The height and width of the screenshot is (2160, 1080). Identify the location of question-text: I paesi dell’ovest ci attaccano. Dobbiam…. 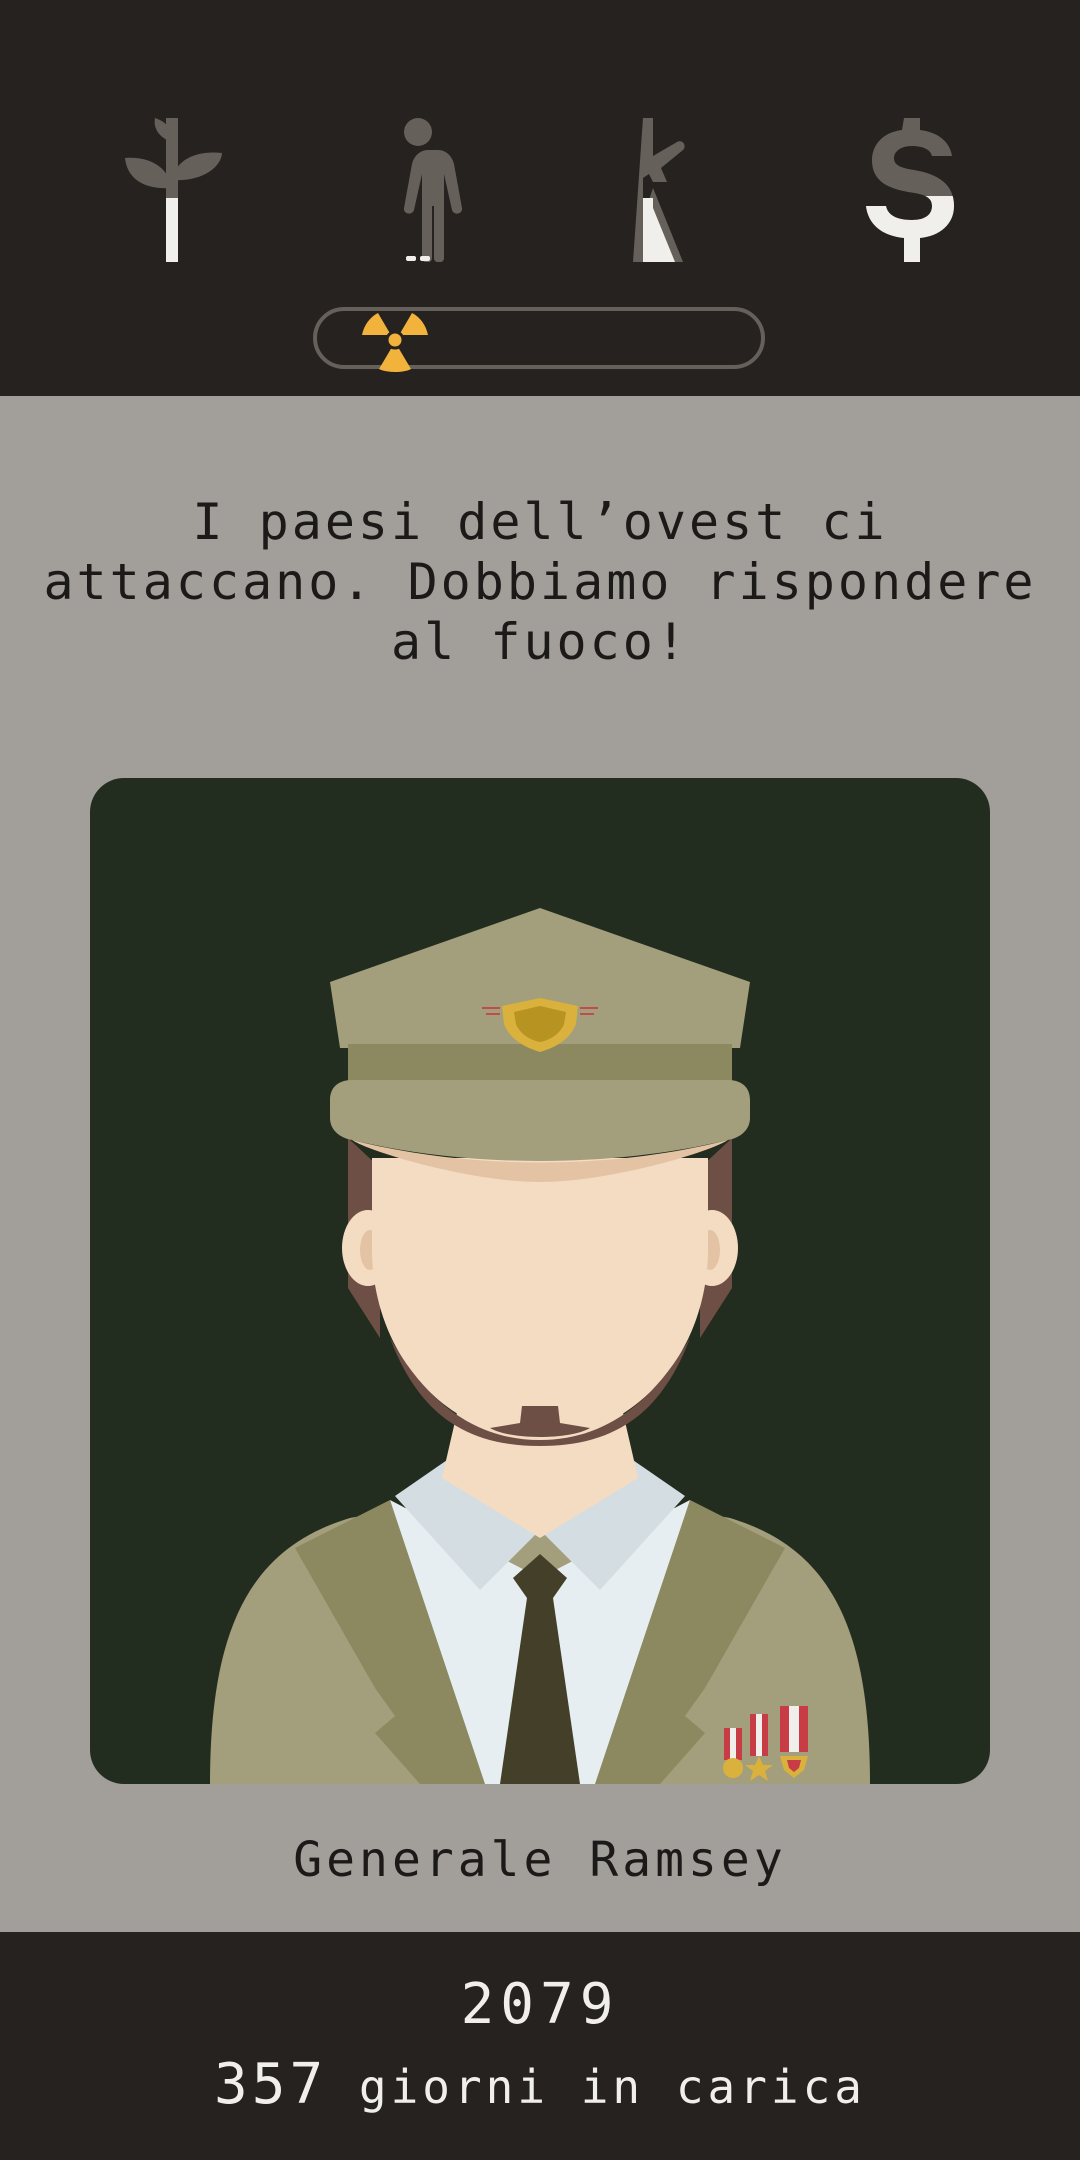
(540, 582).